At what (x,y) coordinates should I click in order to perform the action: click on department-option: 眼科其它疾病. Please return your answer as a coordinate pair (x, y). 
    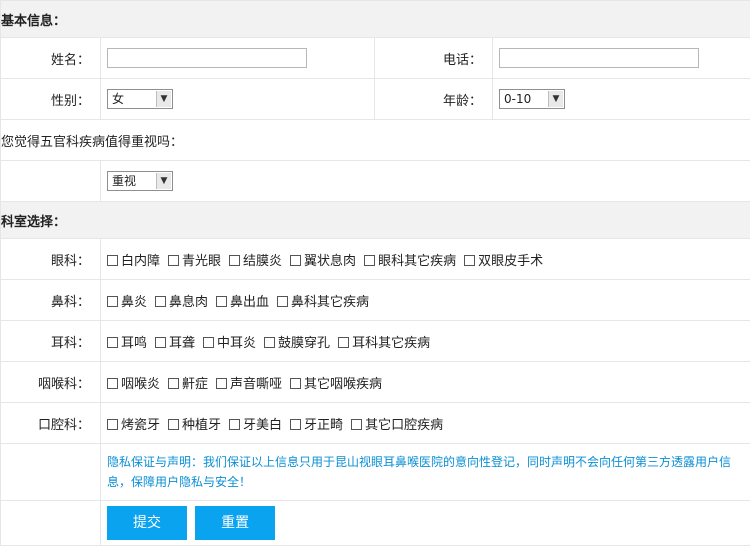
    Looking at the image, I should click on (410, 259).